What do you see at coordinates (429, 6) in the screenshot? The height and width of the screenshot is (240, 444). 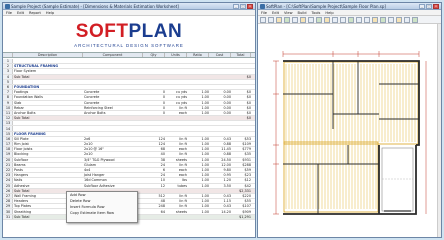 I see `maximize-button: □` at bounding box center [429, 6].